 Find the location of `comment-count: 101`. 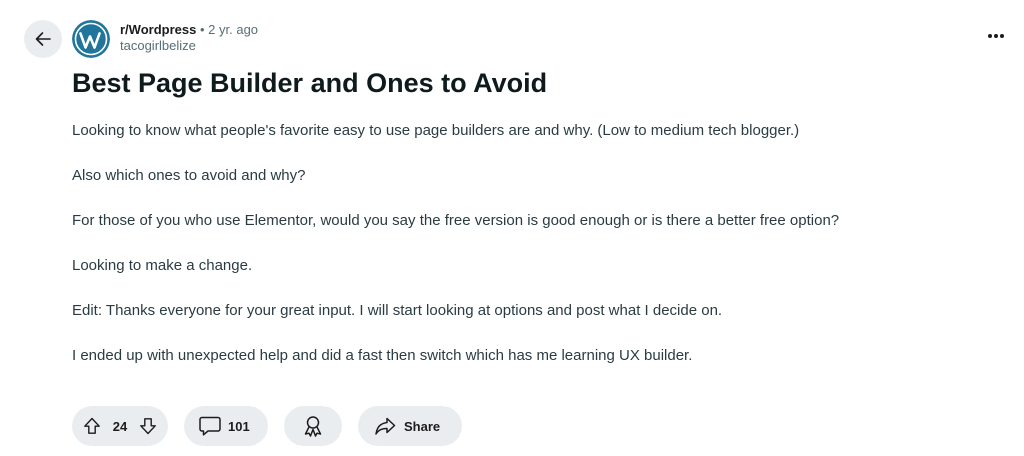

comment-count: 101 is located at coordinates (239, 426).